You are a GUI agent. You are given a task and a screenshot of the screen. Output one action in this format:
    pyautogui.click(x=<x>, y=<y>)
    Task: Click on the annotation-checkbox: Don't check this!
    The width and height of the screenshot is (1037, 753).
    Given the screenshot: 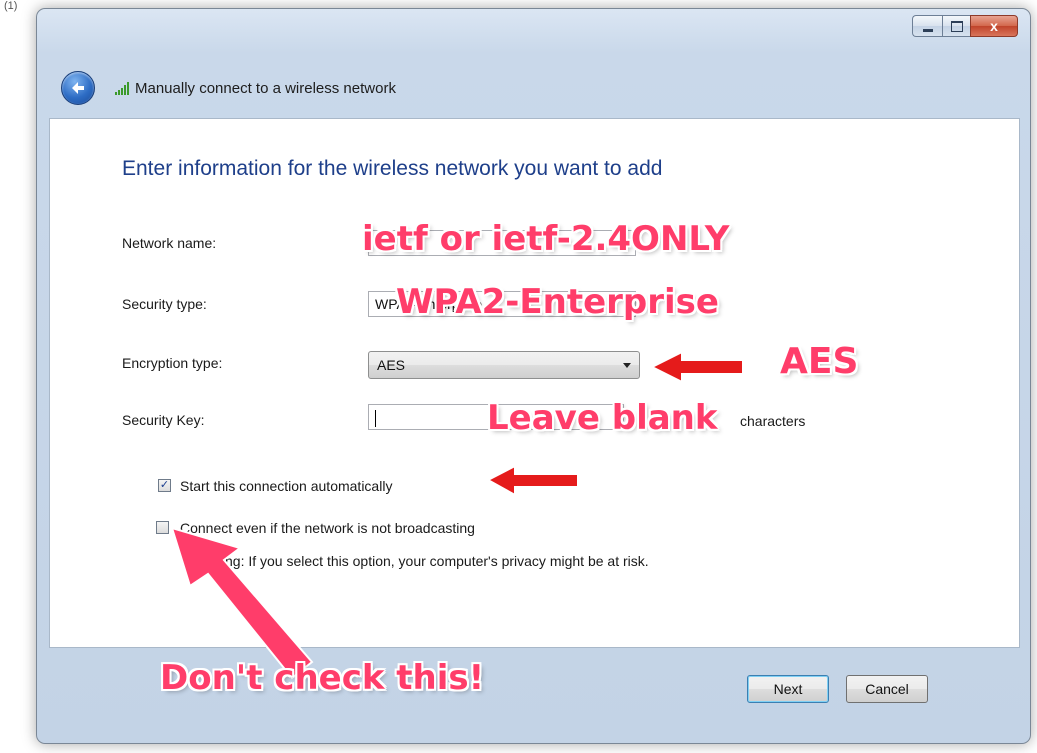 What is the action you would take?
    pyautogui.click(x=322, y=678)
    